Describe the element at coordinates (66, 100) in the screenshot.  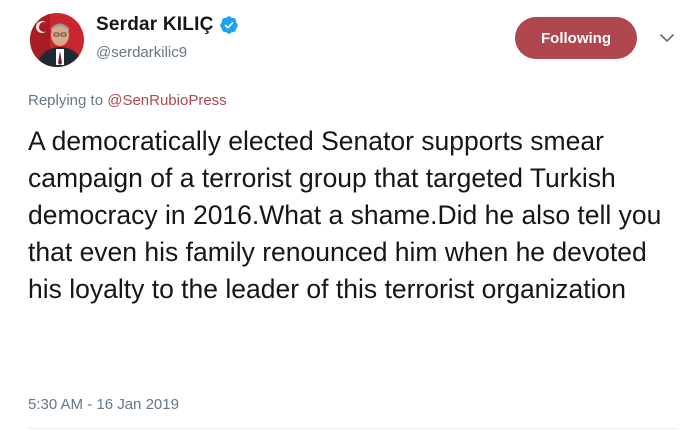
I see `replying-to-label: Replying to` at that location.